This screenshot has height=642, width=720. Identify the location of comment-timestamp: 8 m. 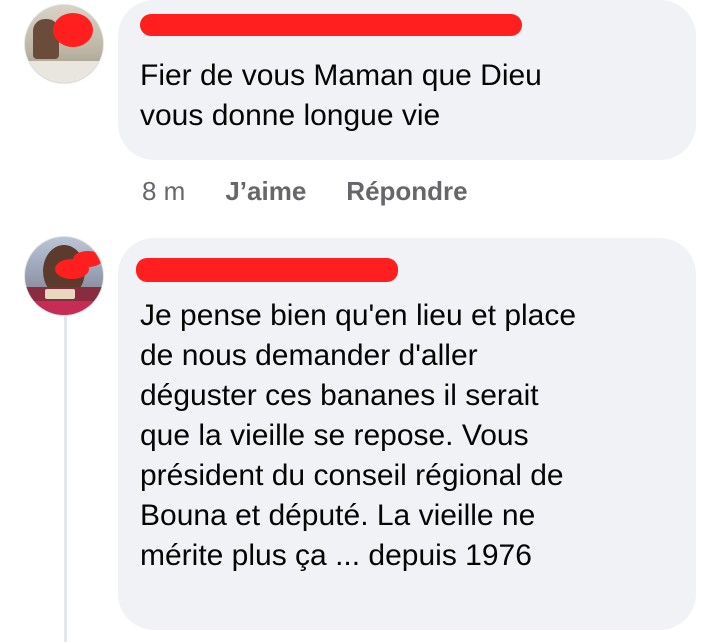
(163, 191).